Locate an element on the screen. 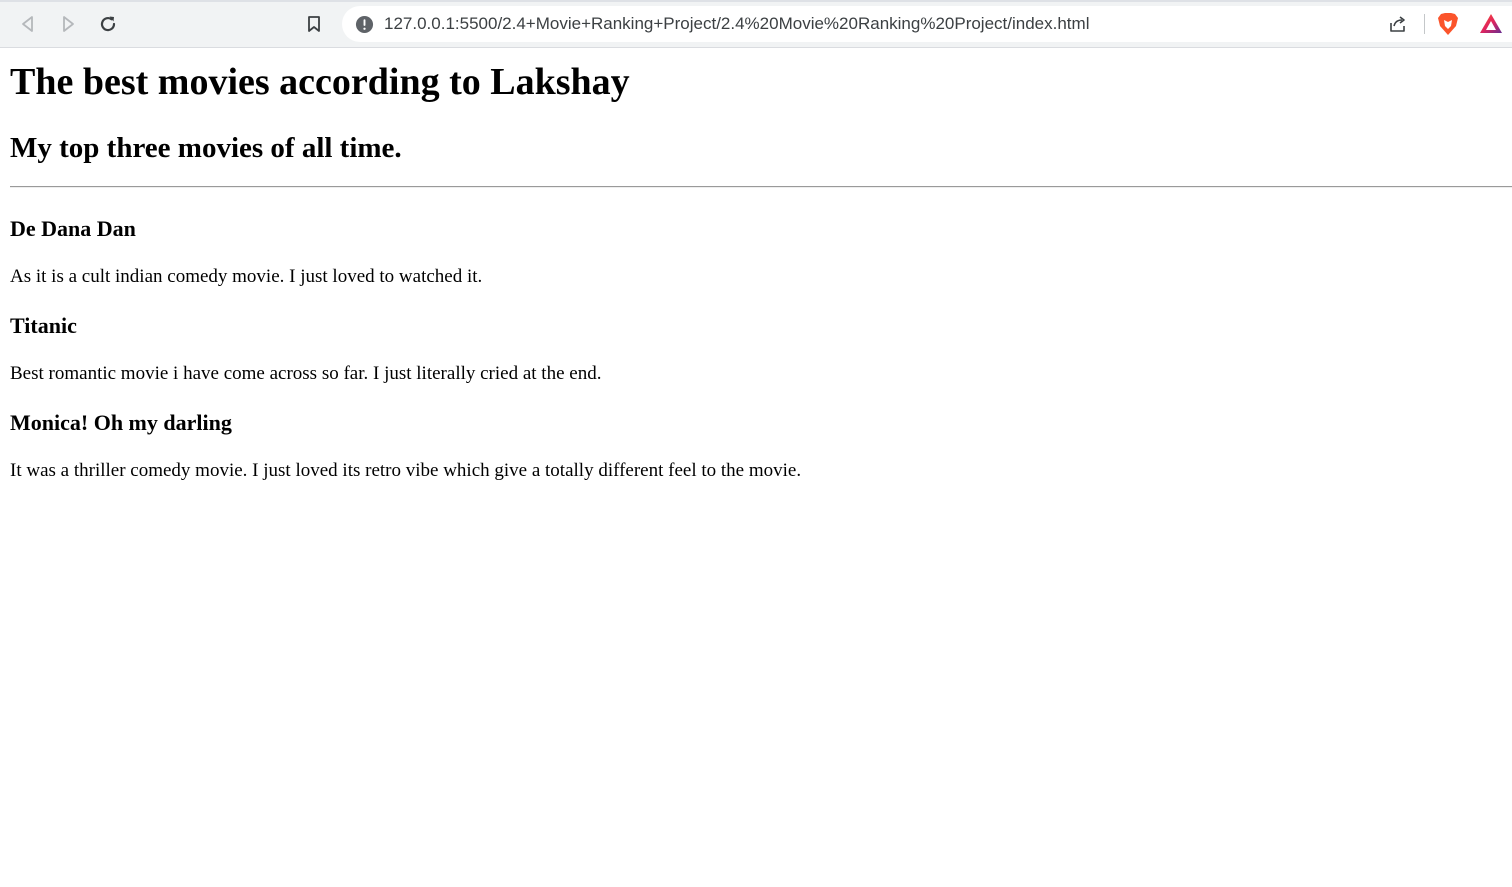 The height and width of the screenshot is (887, 1512). forward-icon is located at coordinates (68, 24).